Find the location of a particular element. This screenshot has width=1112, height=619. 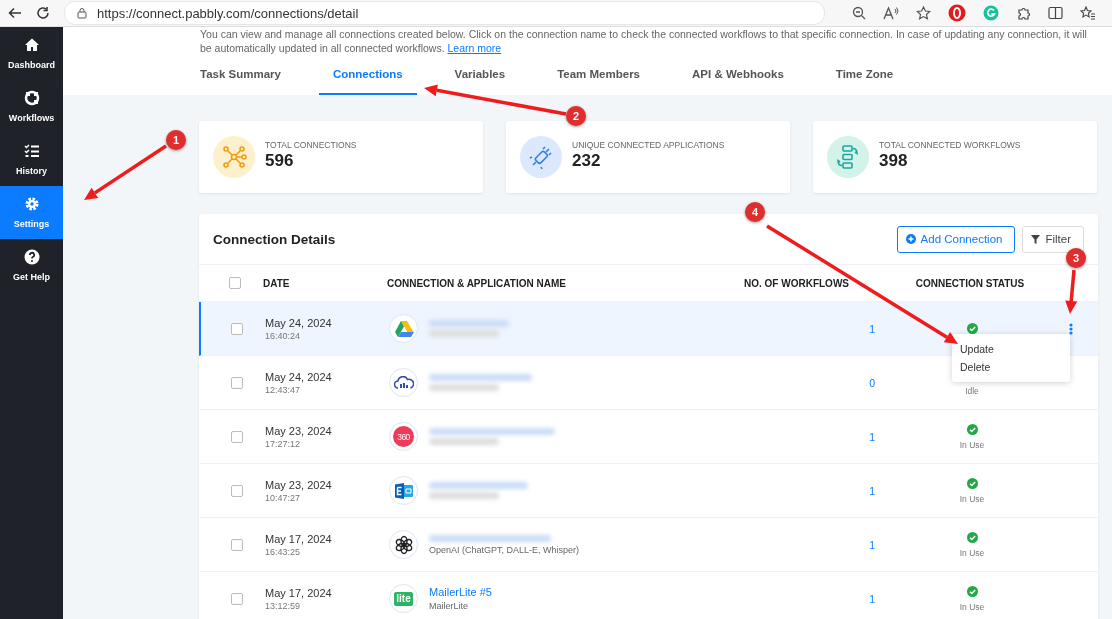

reload-icon is located at coordinates (43, 13).